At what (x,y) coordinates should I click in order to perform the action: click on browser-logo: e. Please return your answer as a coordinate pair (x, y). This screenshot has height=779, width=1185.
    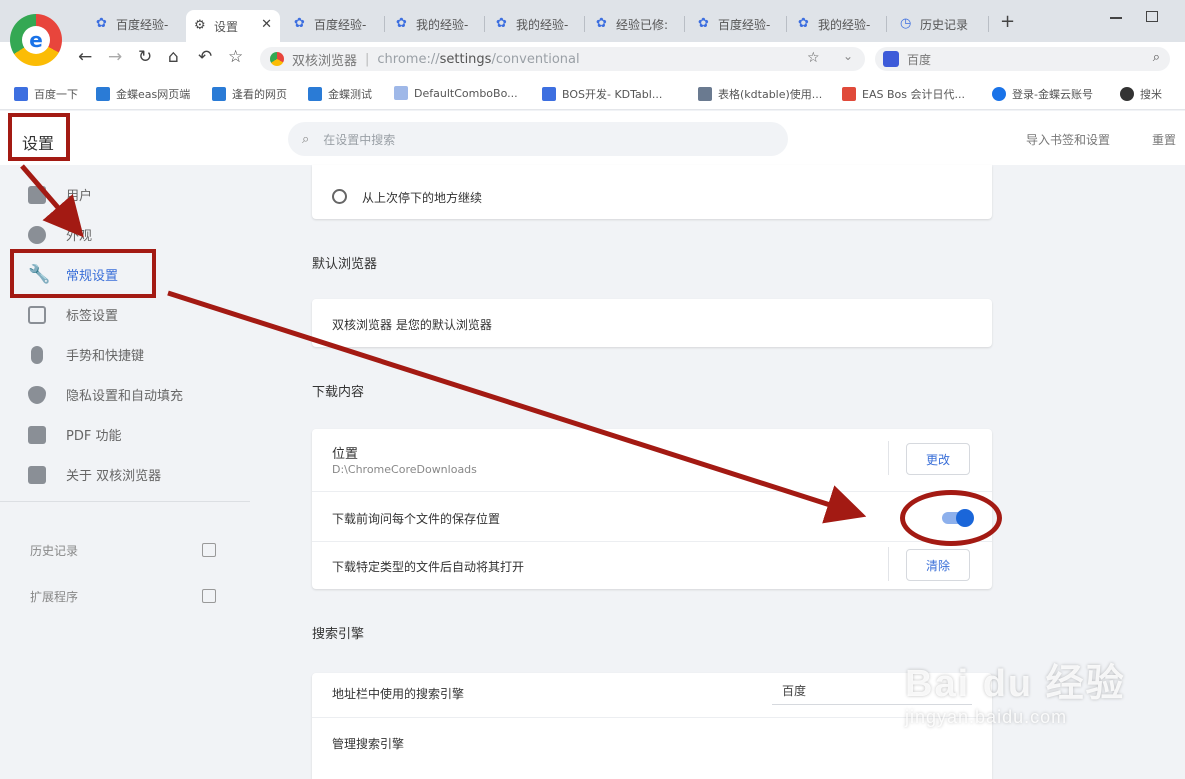
    Looking at the image, I should click on (36, 40).